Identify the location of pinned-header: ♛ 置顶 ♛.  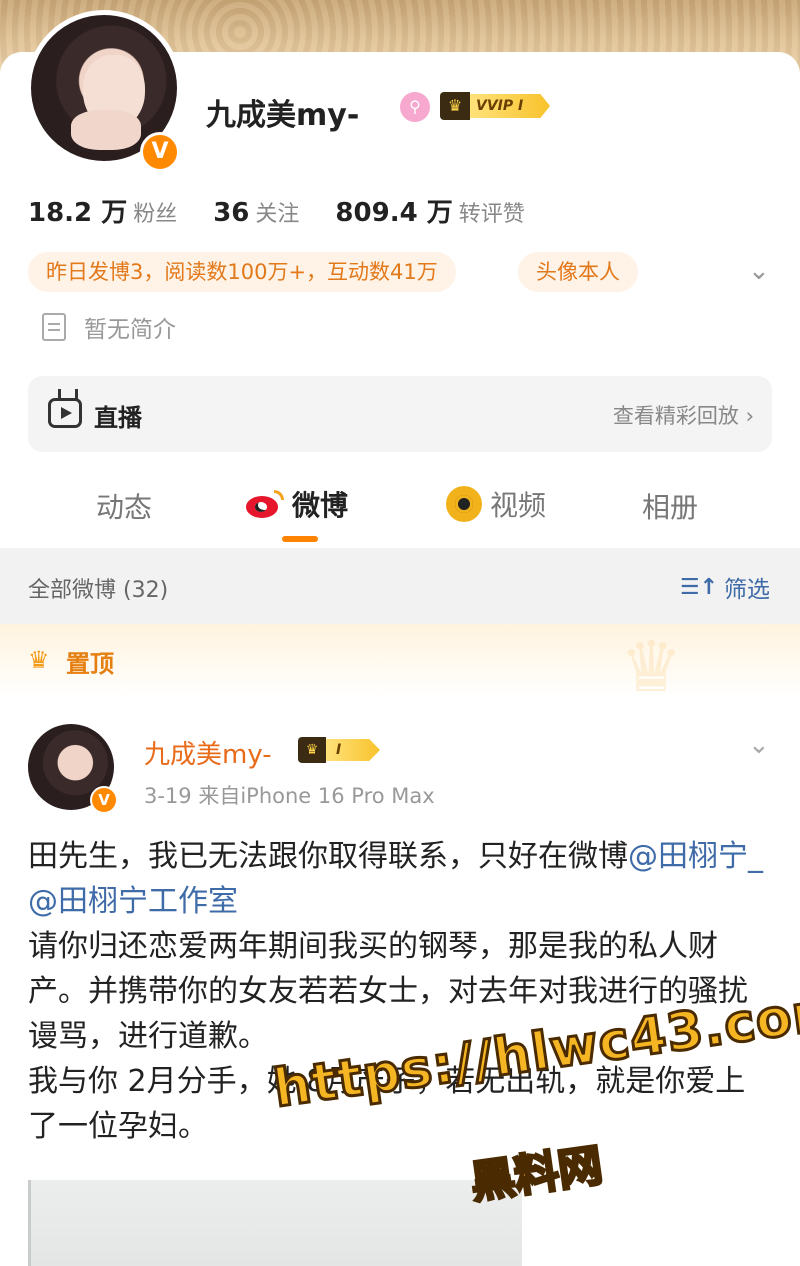
(400, 663).